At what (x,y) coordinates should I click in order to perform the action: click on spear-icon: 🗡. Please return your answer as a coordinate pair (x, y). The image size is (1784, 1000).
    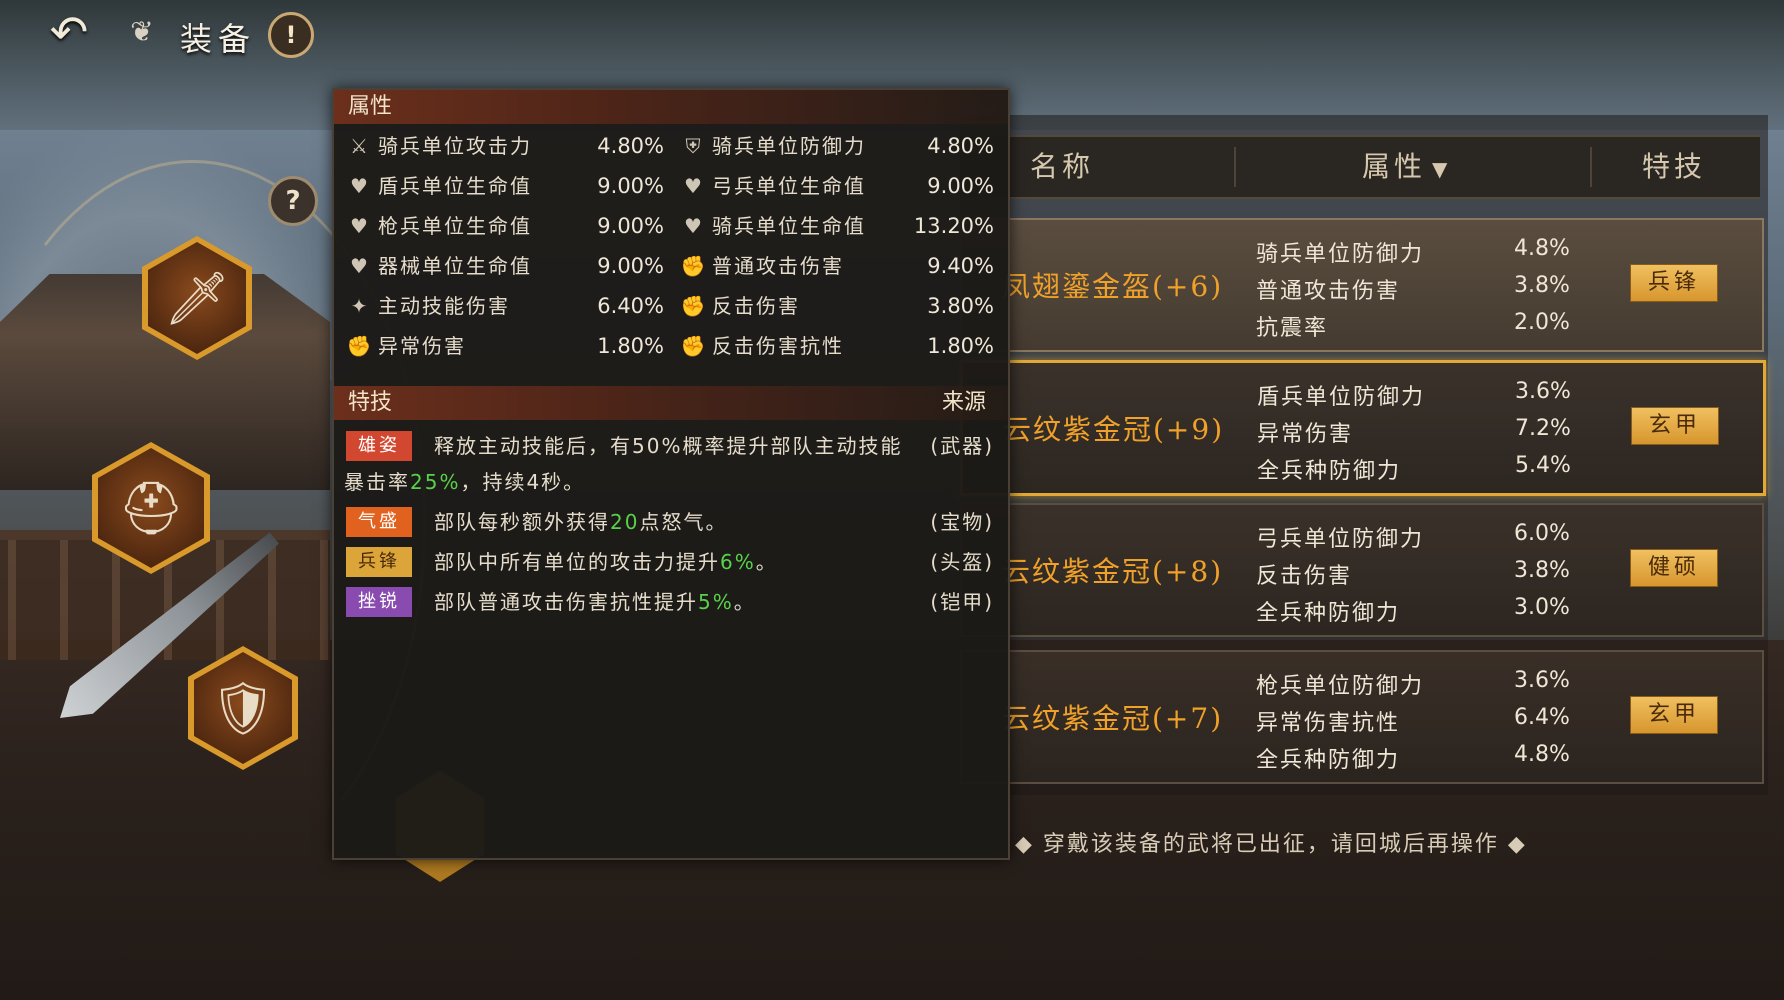
    Looking at the image, I should click on (196, 298).